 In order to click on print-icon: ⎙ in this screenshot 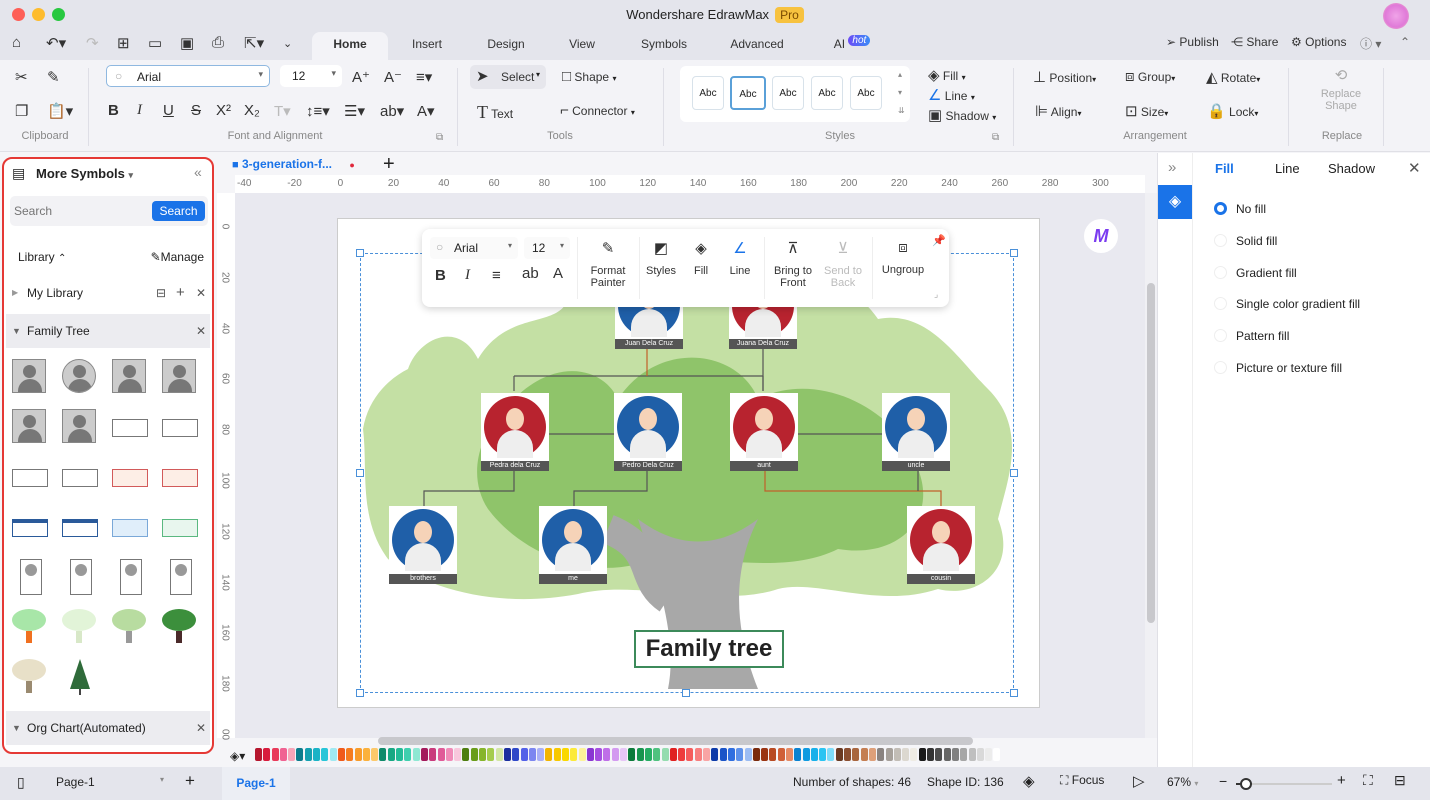, I will do `click(218, 42)`.